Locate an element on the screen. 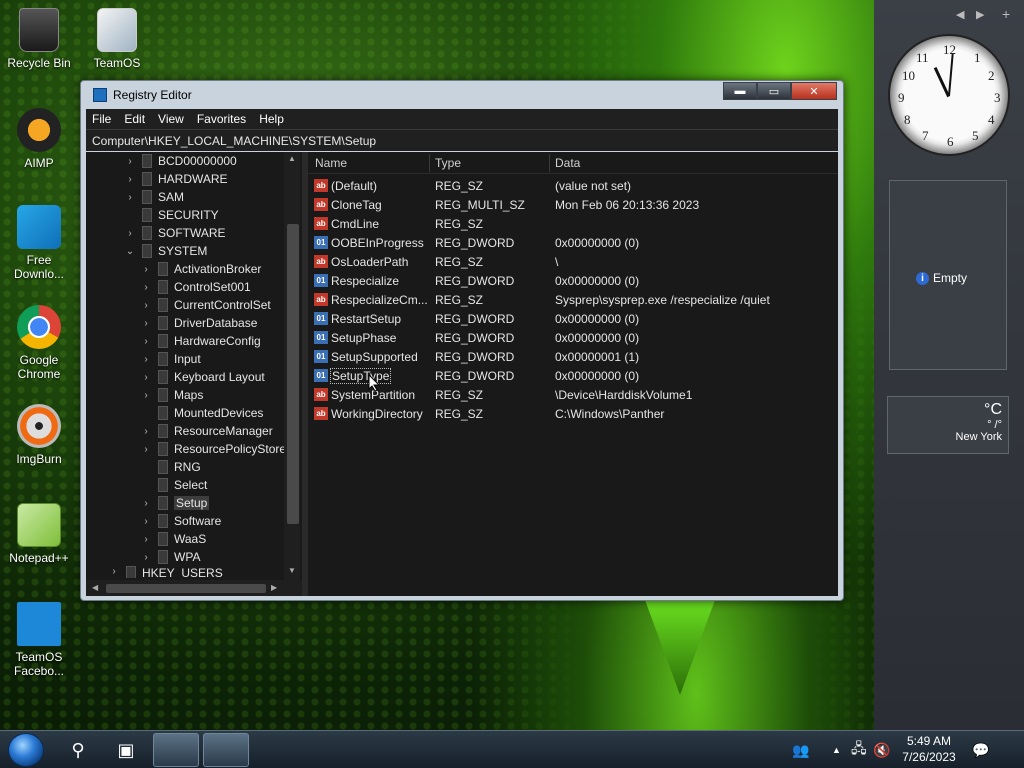 Image resolution: width=1024 pixels, height=768 pixels. search-icon: ⚲ is located at coordinates (78, 750).